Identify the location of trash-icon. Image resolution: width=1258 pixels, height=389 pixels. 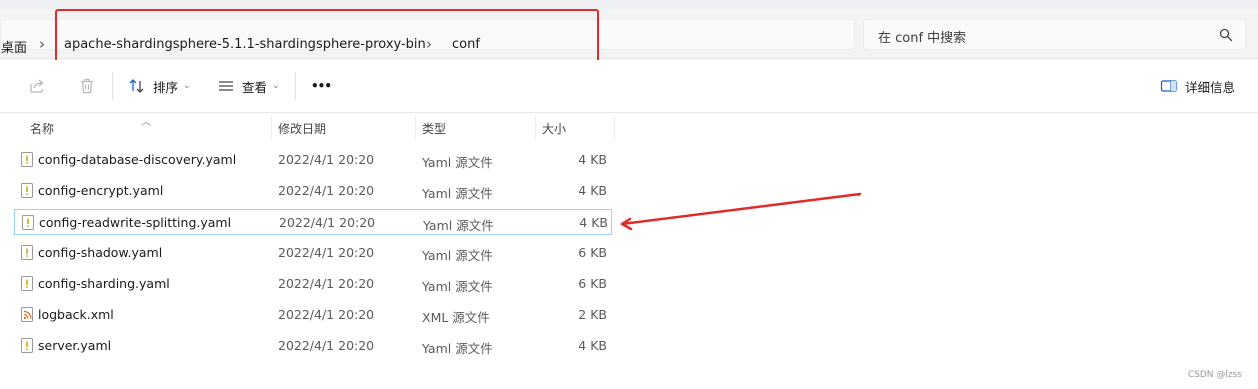
(87, 86).